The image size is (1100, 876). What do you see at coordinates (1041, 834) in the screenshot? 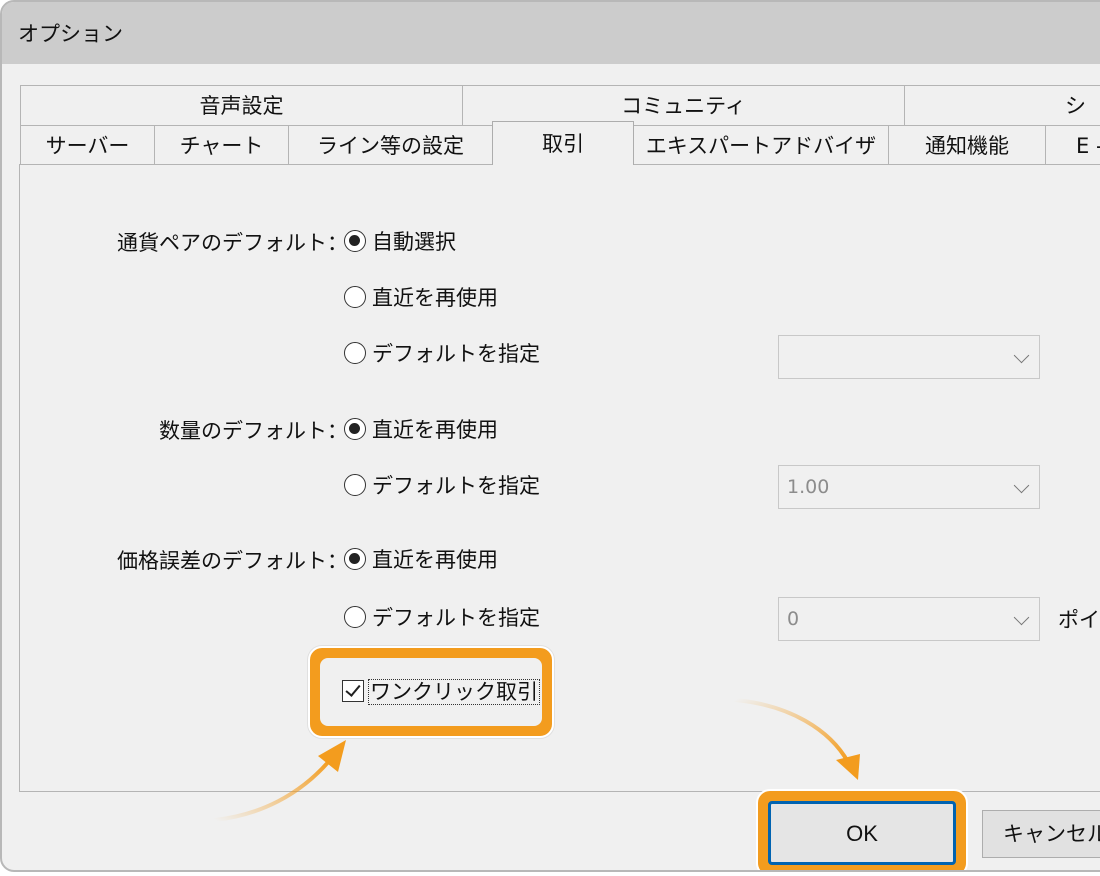
I see `cancel-button: キャンセル` at bounding box center [1041, 834].